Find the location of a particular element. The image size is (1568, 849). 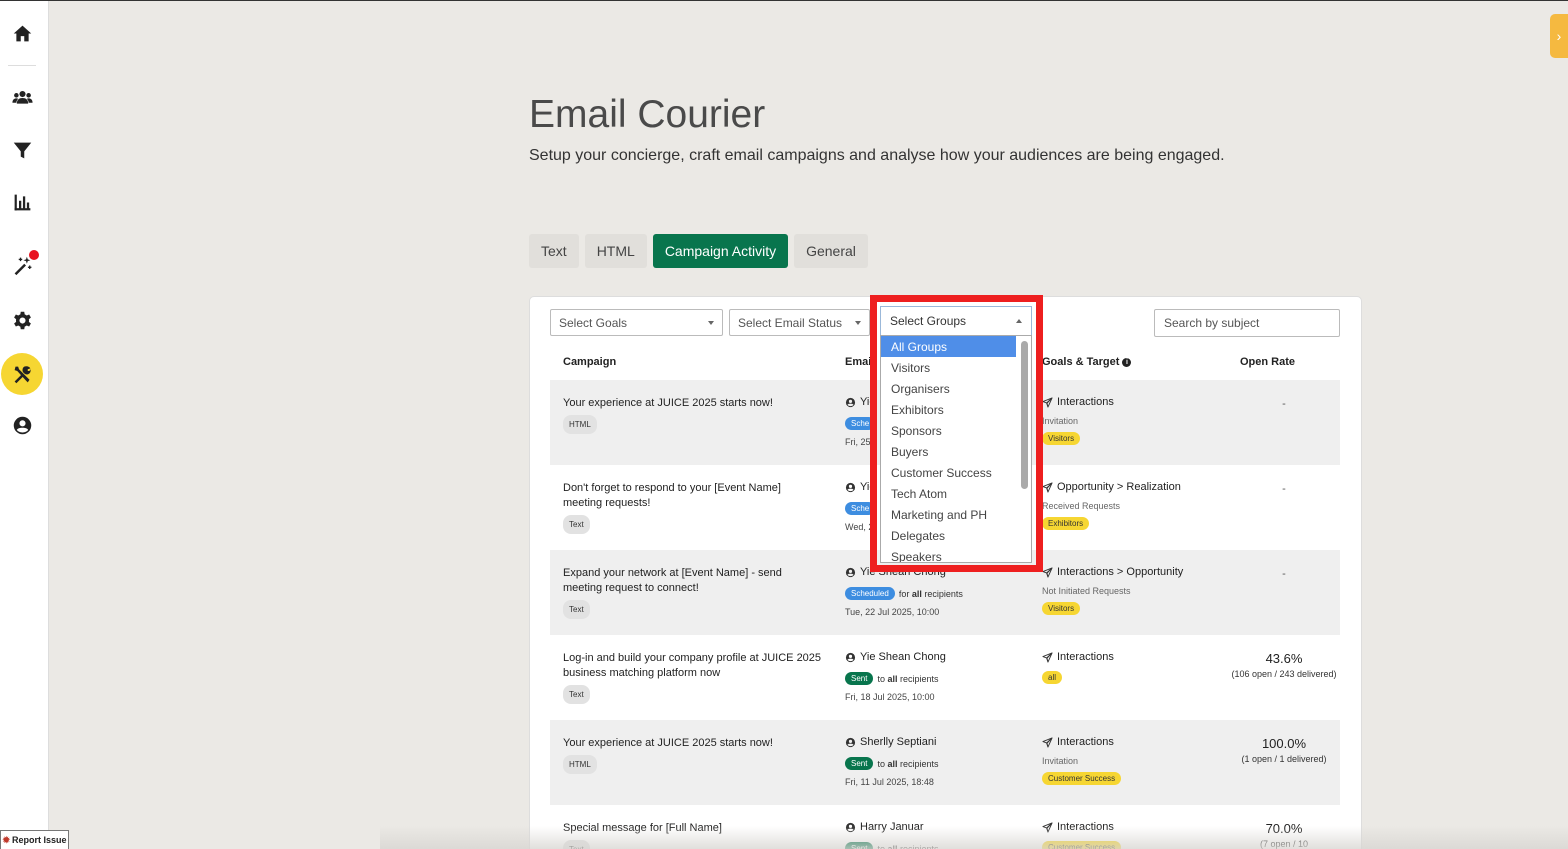

magic-wand-icon is located at coordinates (22, 265).